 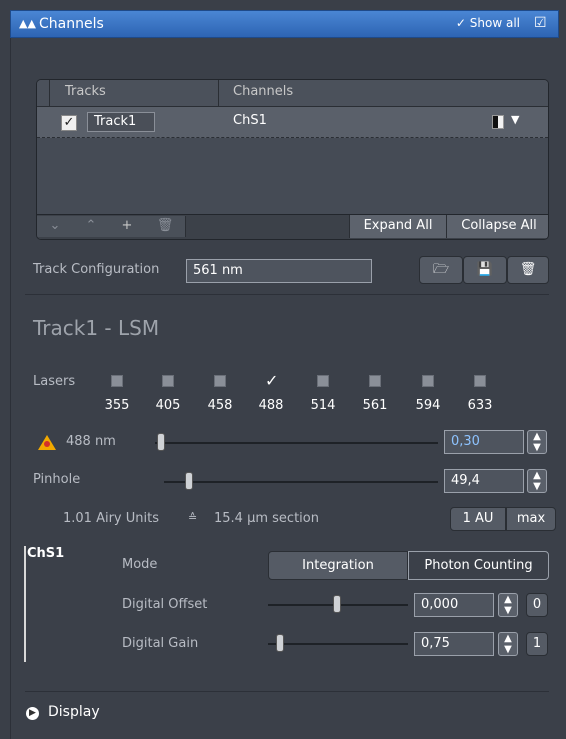 What do you see at coordinates (284, 24) in the screenshot?
I see `panel-titlebar: ▲▲ Channels ✓ Show all ☑` at bounding box center [284, 24].